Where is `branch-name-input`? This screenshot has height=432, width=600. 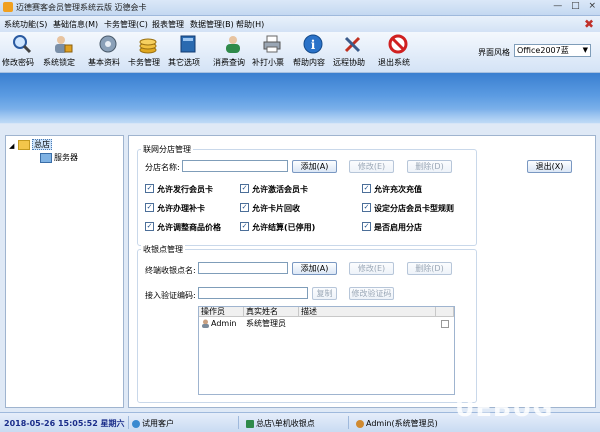
branch-name-input is located at coordinates (235, 166).